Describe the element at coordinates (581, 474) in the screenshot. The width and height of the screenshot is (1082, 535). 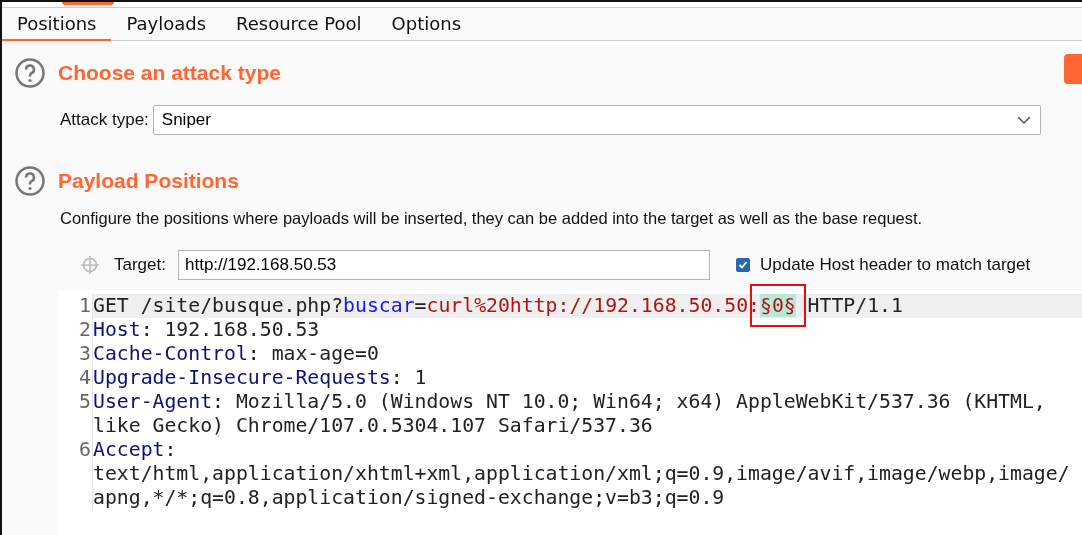
I see `code-line: Accept: text/html,application/xhtml+xml,application/xml;q=0.9,image/avif,image/webp,image/apng,*/*;q=0.8,application/signed-exchange;v=b3;q=0.9` at that location.